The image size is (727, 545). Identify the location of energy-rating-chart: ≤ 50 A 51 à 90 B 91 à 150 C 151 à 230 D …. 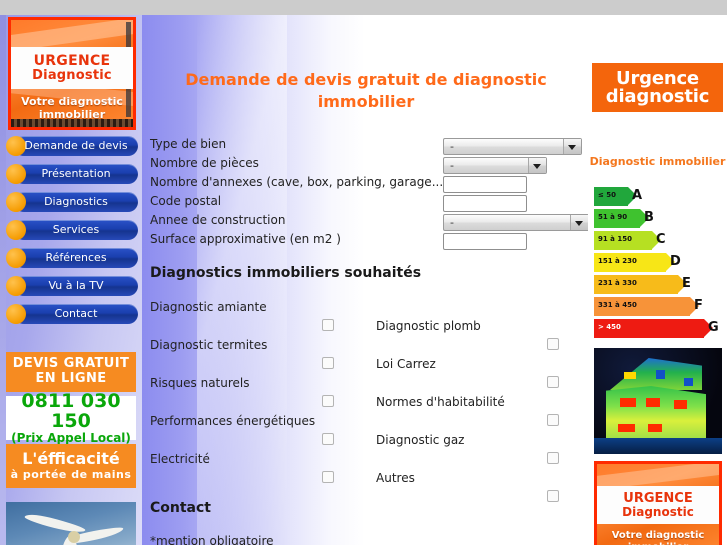
(658, 264).